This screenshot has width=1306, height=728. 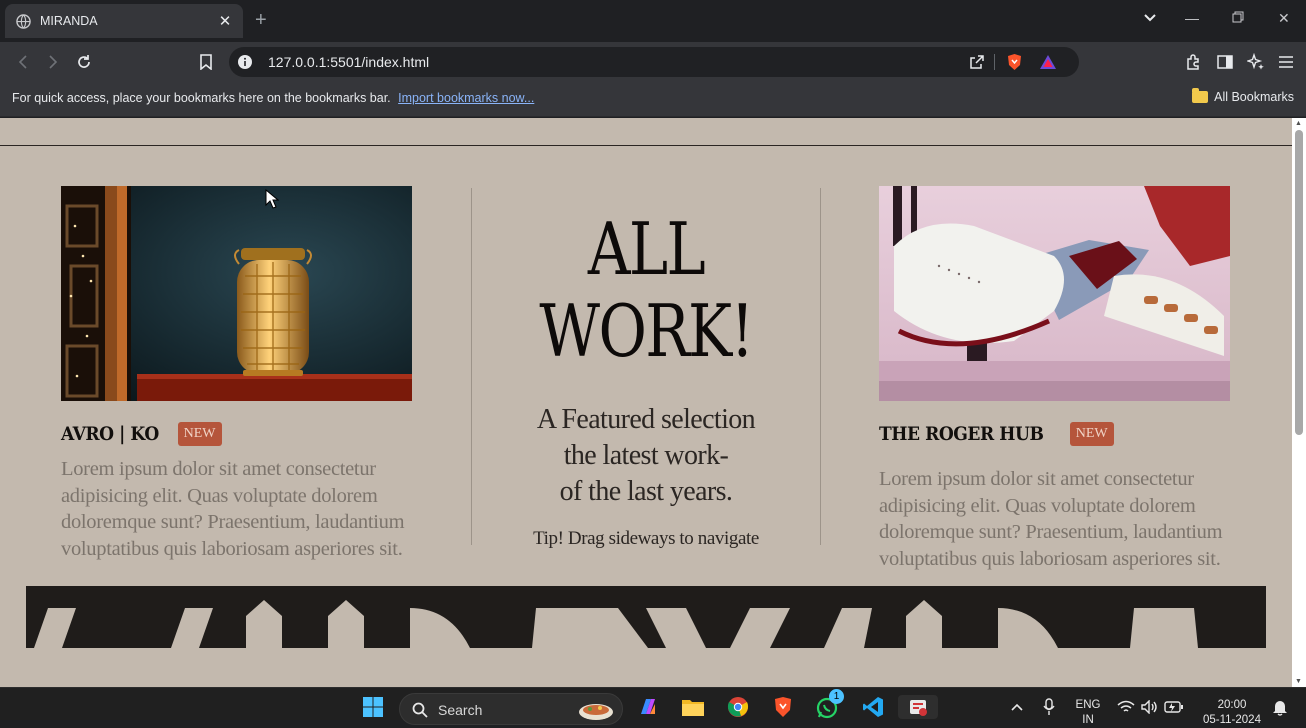 I want to click on brave-shields-icon, so click(x=1014, y=62).